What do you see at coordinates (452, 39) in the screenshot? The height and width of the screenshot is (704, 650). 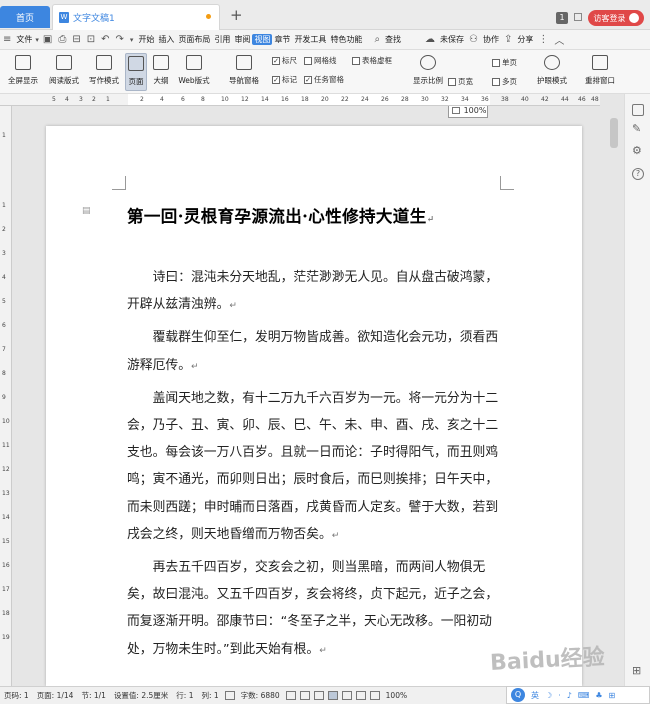 I see `unsaved-status: 未保存` at bounding box center [452, 39].